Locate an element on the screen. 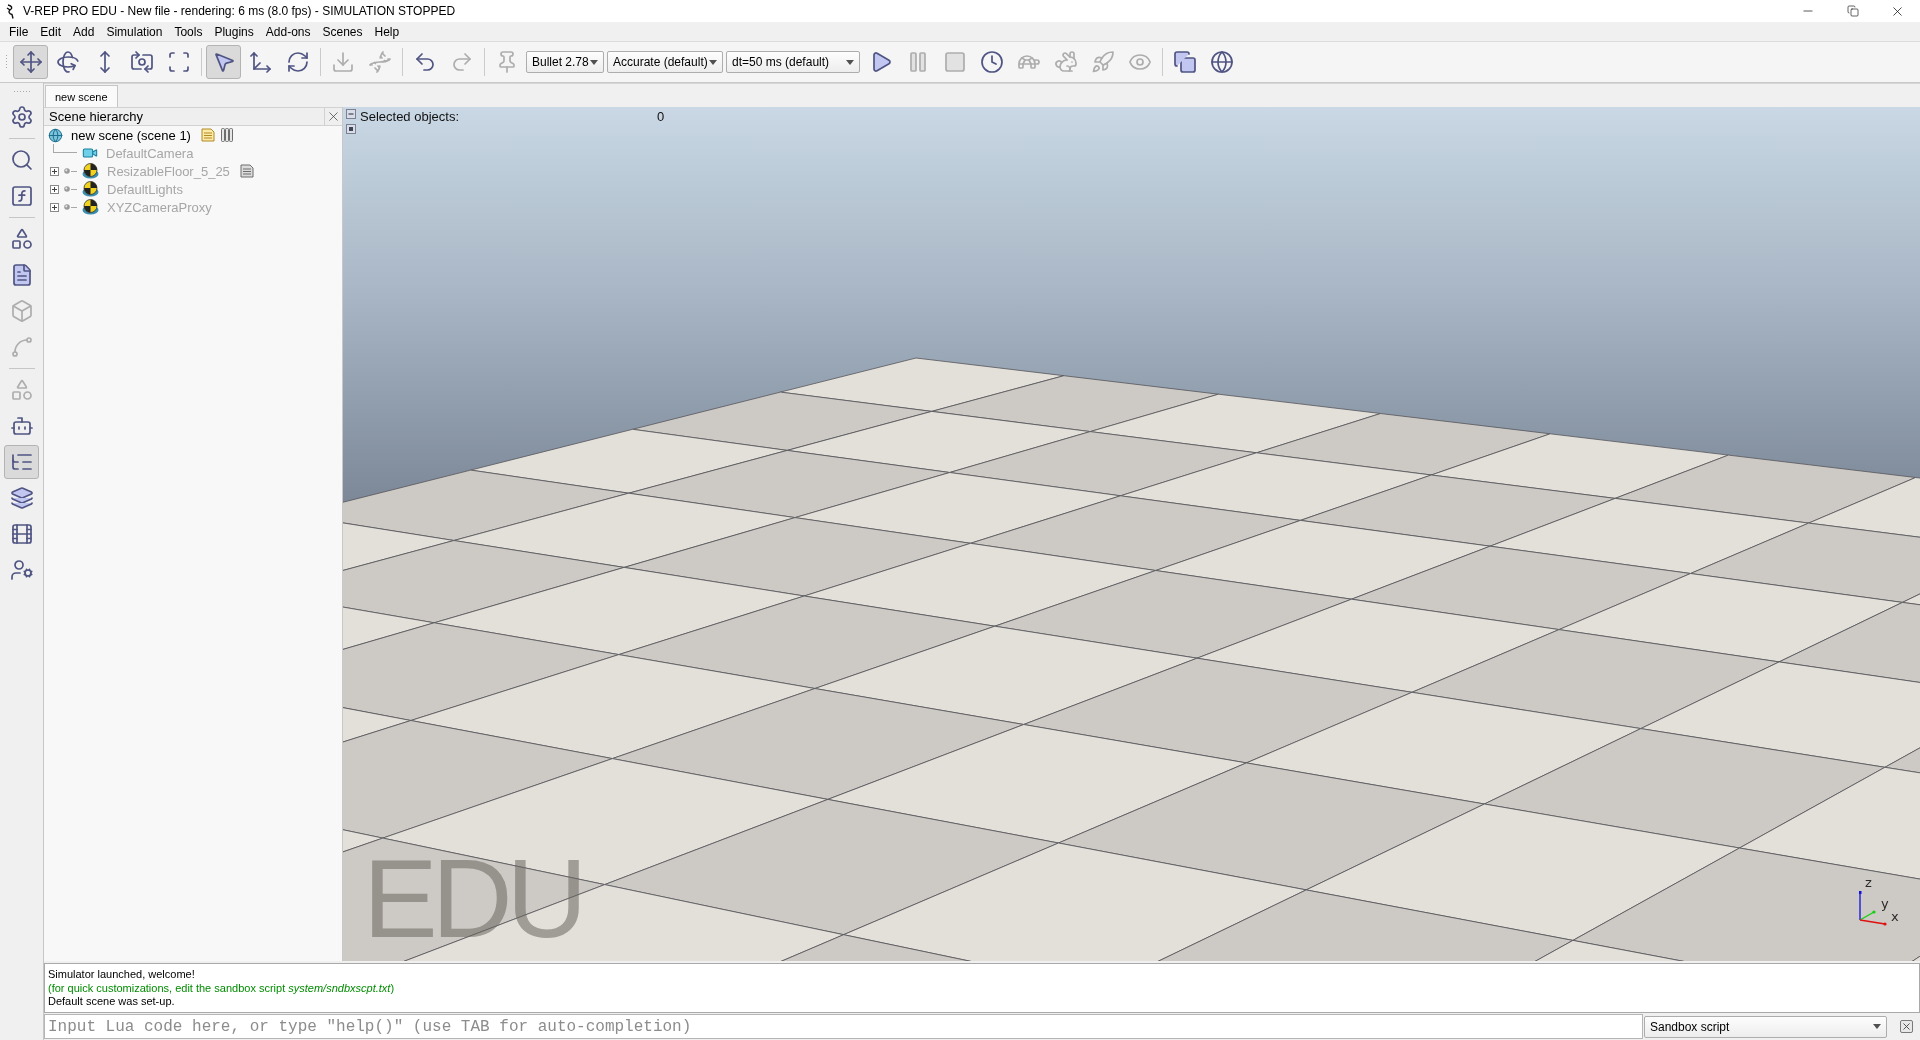  axis-label: z is located at coordinates (1868, 882).